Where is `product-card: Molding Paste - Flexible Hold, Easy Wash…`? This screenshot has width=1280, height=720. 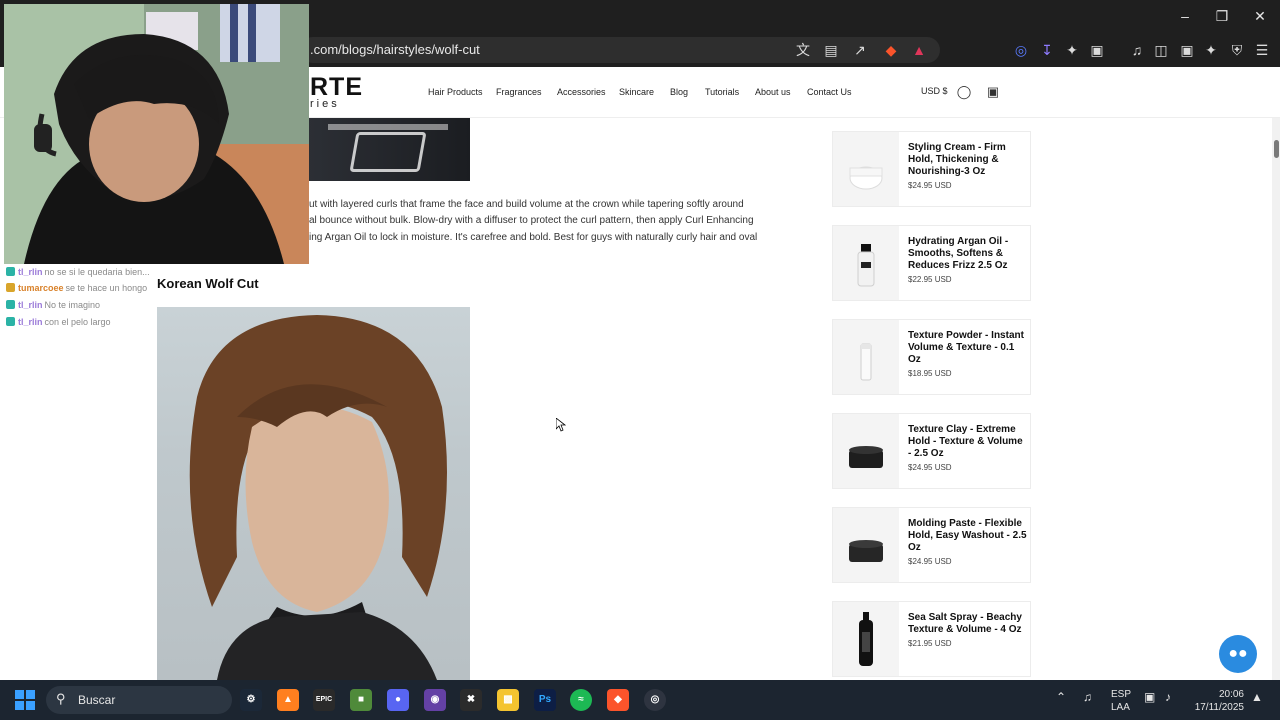
product-card: Molding Paste - Flexible Hold, Easy Wash… is located at coordinates (931, 545).